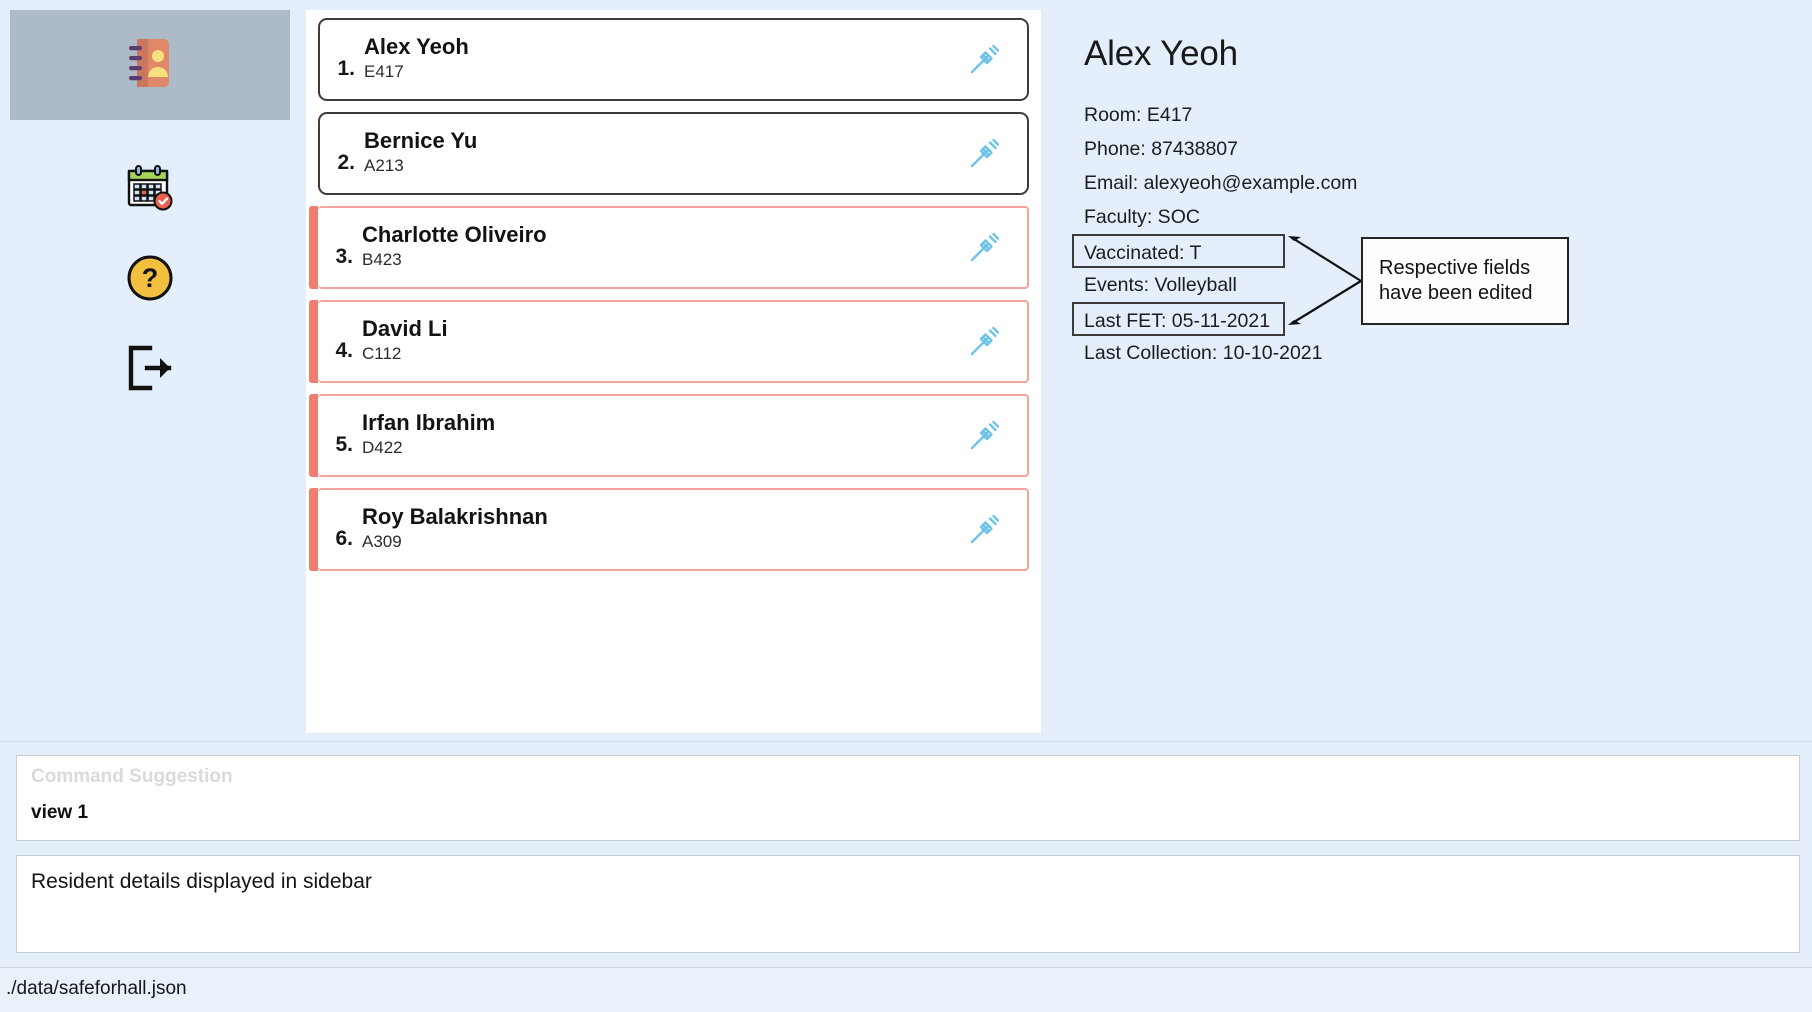 The image size is (1812, 1012). I want to click on command-placeholder-label: Command Suggestion, so click(132, 776).